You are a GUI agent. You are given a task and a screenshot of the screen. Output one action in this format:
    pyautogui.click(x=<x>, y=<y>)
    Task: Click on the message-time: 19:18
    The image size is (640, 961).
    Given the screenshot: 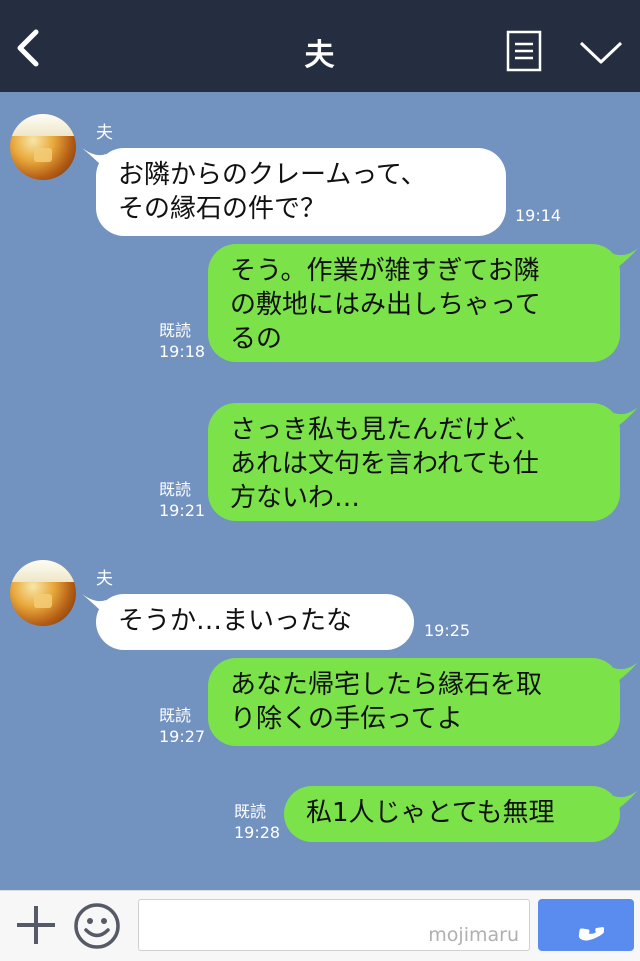 What is the action you would take?
    pyautogui.click(x=182, y=351)
    